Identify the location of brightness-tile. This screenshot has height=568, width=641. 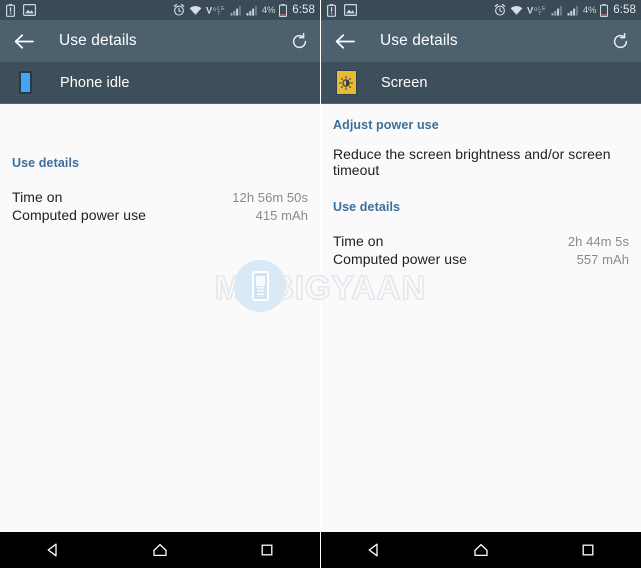
(346, 82).